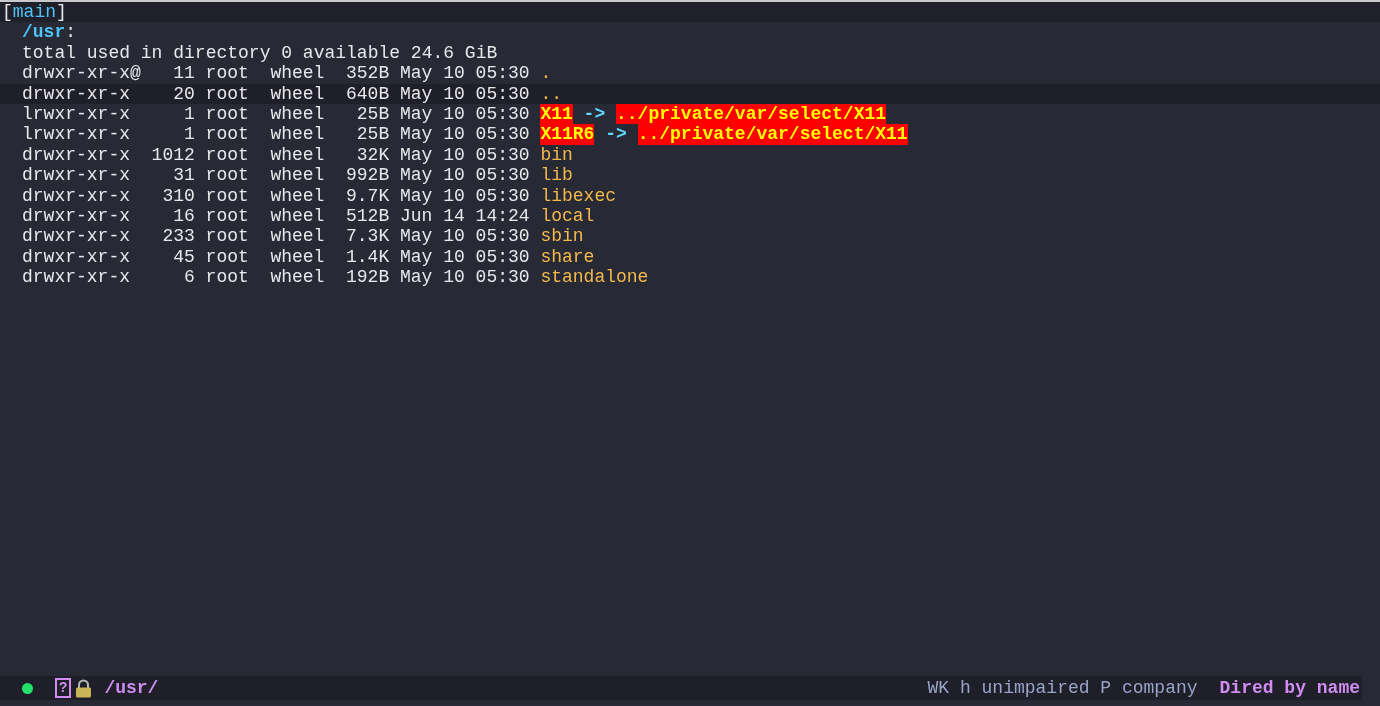 The image size is (1380, 706). Describe the element at coordinates (594, 277) in the screenshot. I see `directory-name: standalone` at that location.